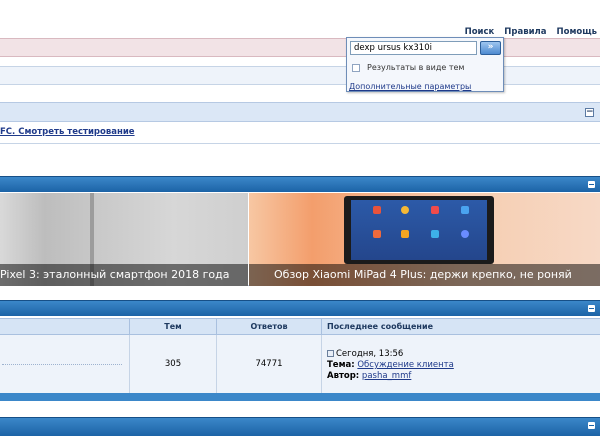  I want to click on last-post-topic-line: Тема: Обсуждение клиента, so click(390, 365).